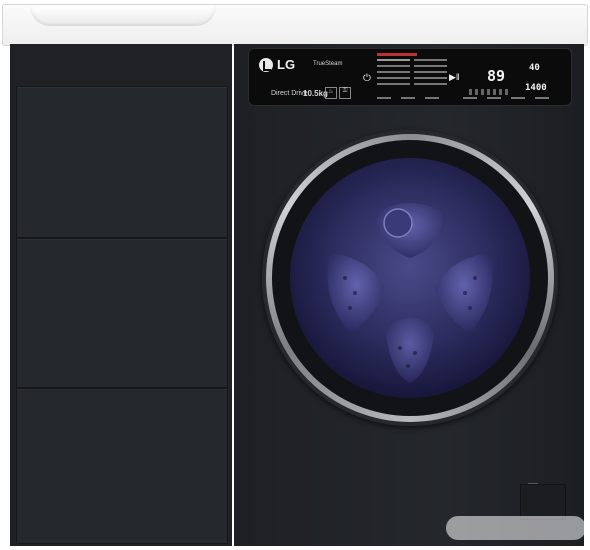 The height and width of the screenshot is (550, 590). Describe the element at coordinates (367, 78) in the screenshot. I see `power-icon: ⏻` at that location.